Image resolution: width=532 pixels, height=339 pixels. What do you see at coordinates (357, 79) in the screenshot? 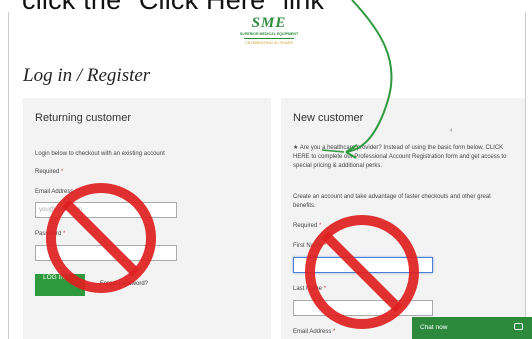
I see `pointer-arrow-icon` at bounding box center [357, 79].